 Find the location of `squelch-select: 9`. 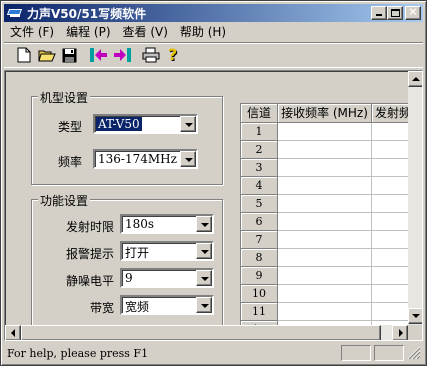

squelch-select: 9 is located at coordinates (167, 278).